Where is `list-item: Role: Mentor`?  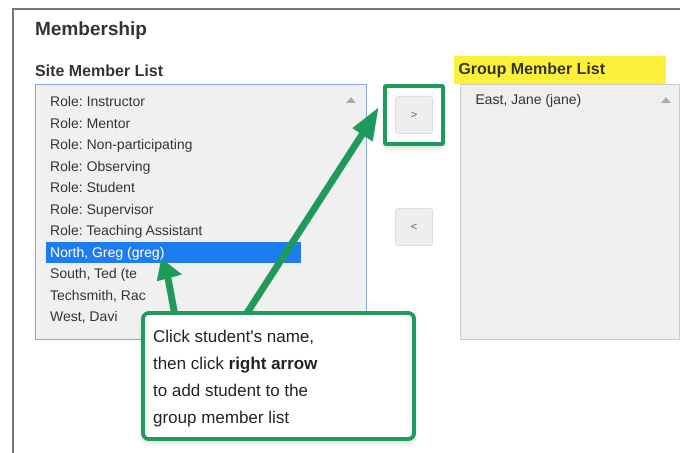
list-item: Role: Mentor is located at coordinates (90, 123).